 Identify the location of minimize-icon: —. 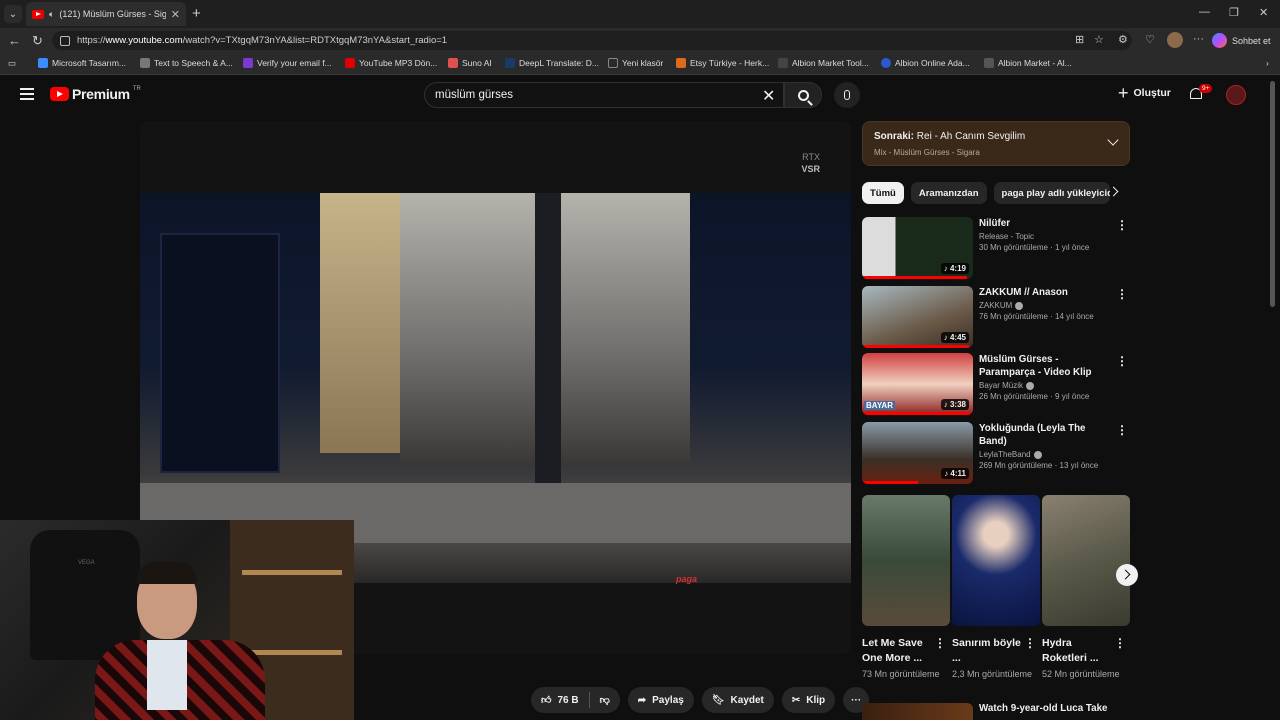
(1204, 12).